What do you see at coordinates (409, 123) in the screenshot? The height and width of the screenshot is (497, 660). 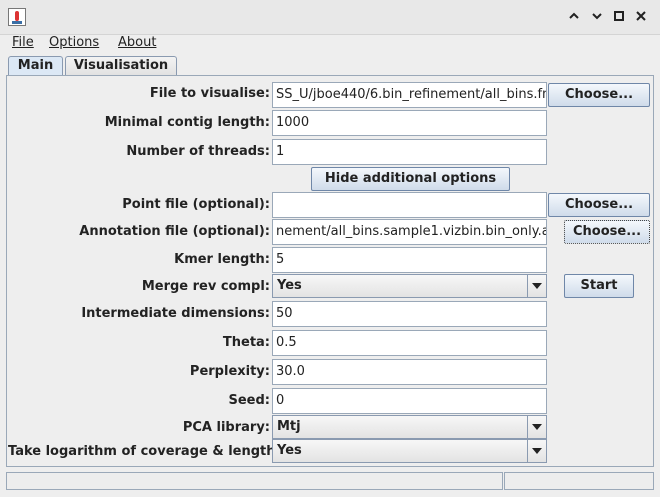 I see `min-contig-field: 1000` at bounding box center [409, 123].